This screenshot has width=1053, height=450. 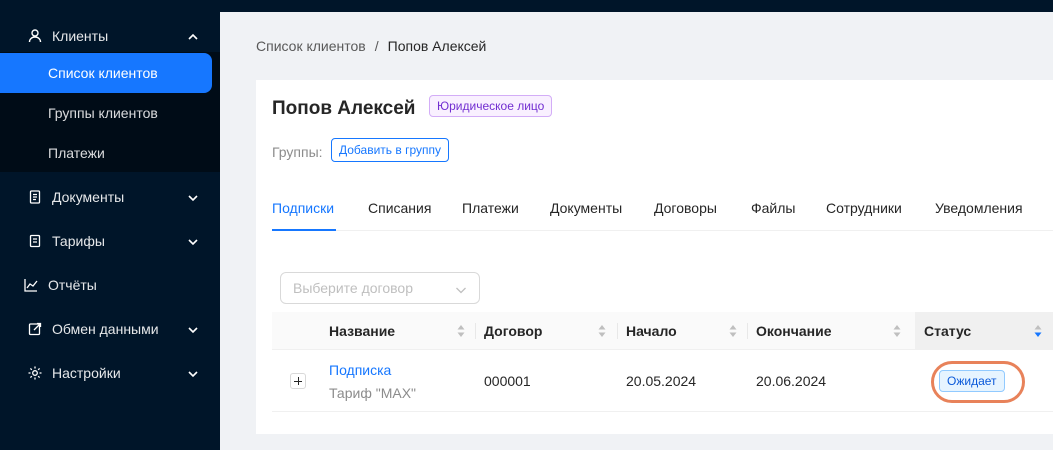 I want to click on start-date: 20.05.2024, so click(x=661, y=381).